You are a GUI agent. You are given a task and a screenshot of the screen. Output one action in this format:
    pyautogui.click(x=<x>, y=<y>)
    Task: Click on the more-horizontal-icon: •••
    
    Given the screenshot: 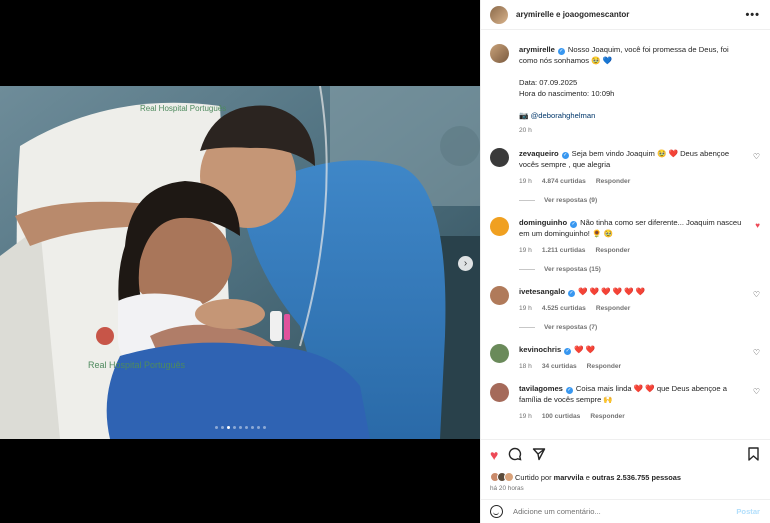 What is the action you would take?
    pyautogui.click(x=752, y=15)
    